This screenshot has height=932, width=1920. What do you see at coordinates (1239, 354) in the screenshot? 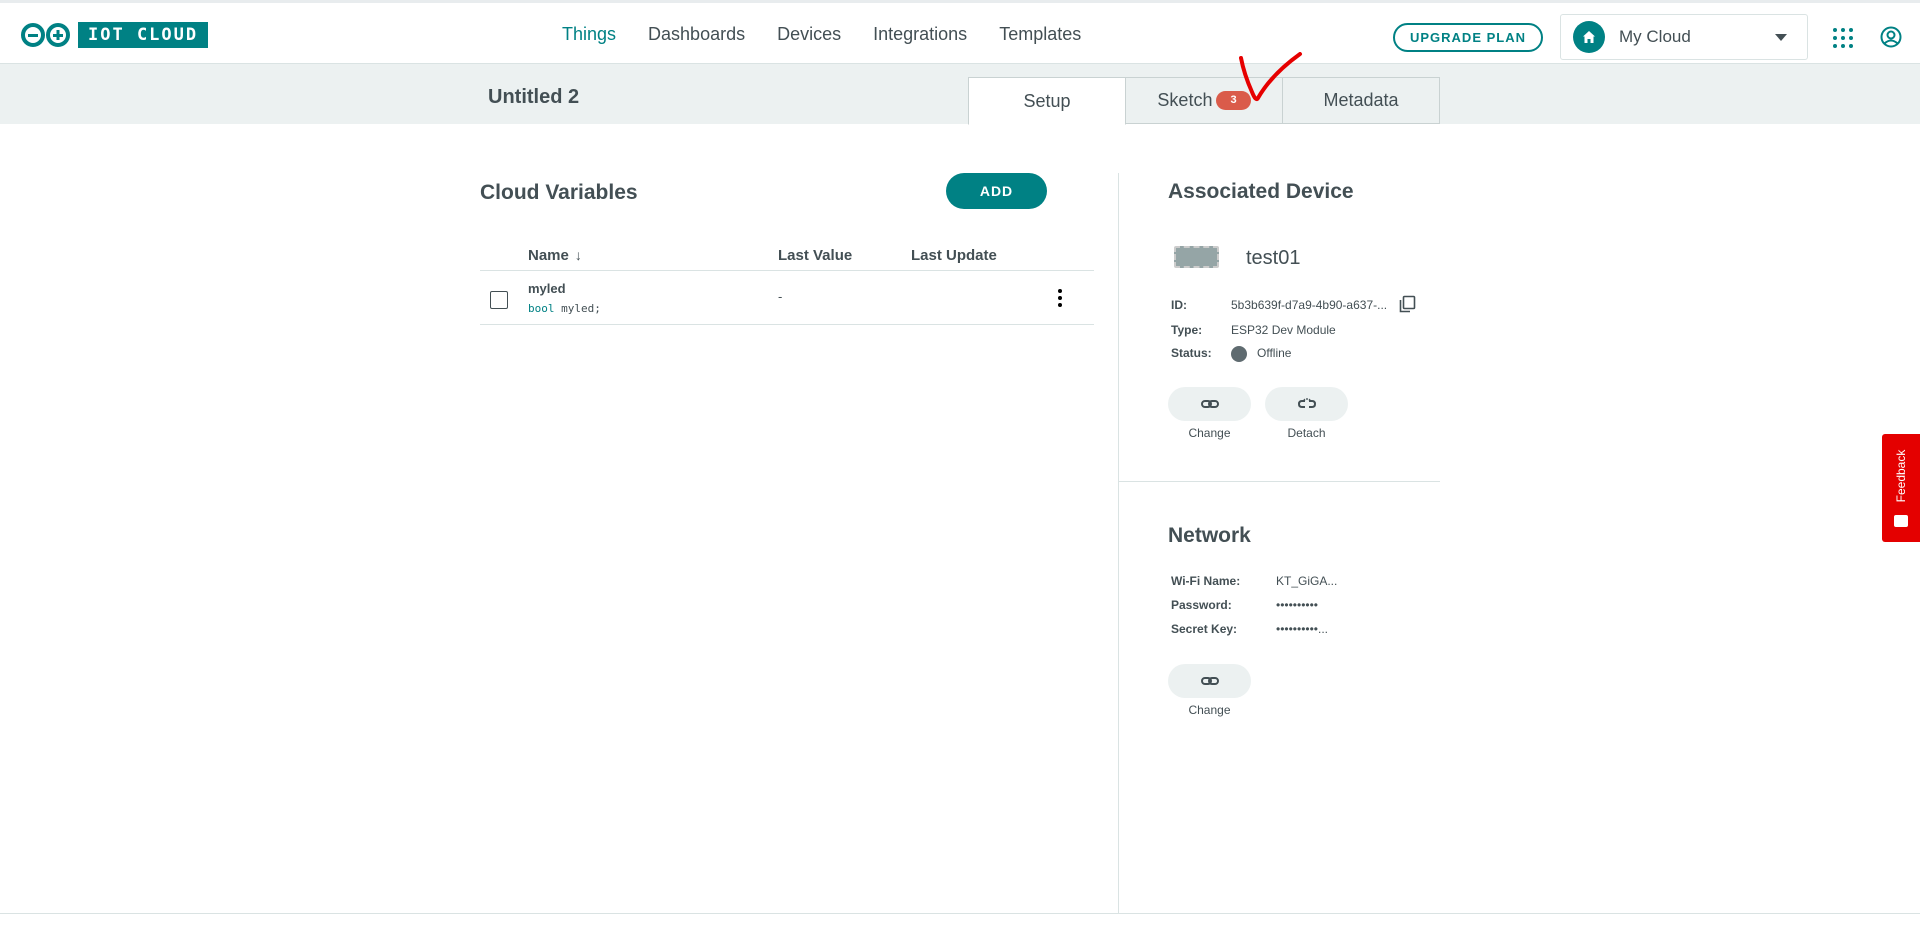
I see `status-offline-dot` at bounding box center [1239, 354].